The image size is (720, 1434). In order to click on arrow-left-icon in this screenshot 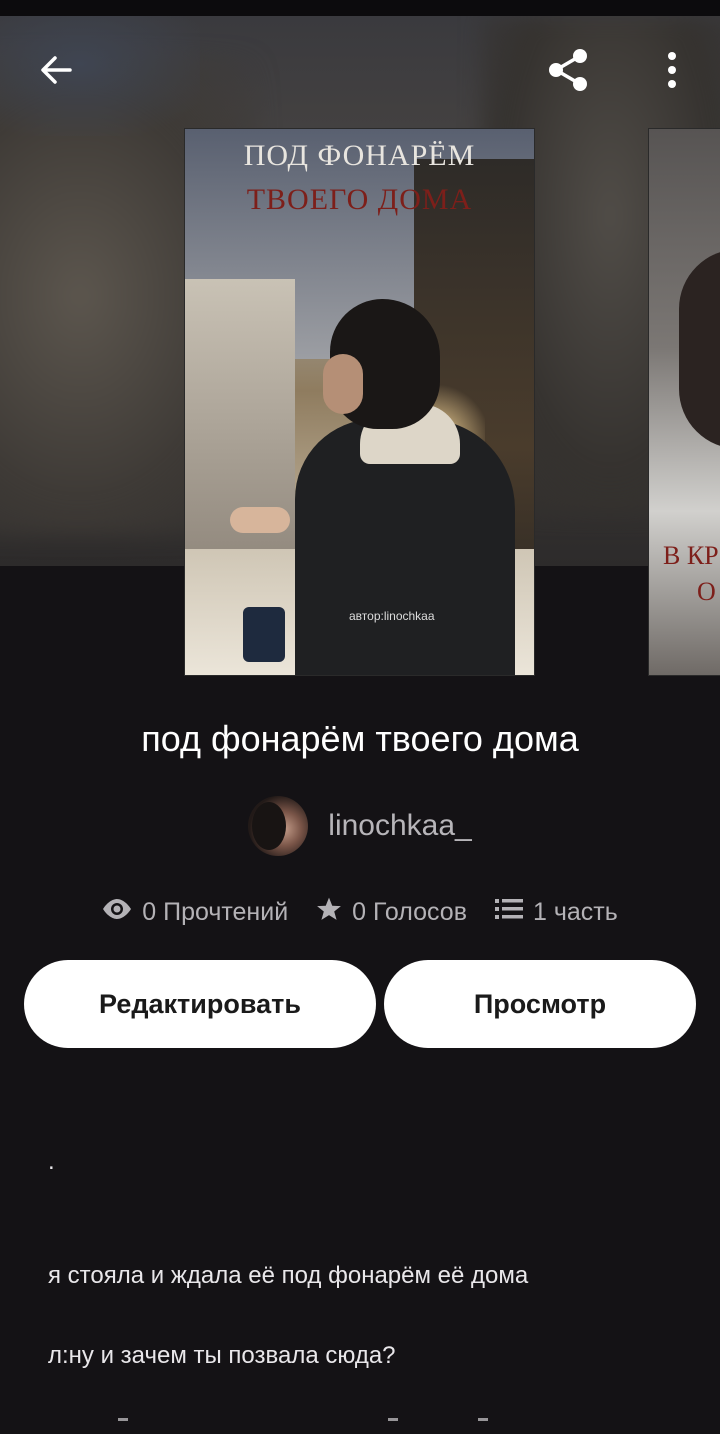, I will do `click(56, 72)`.